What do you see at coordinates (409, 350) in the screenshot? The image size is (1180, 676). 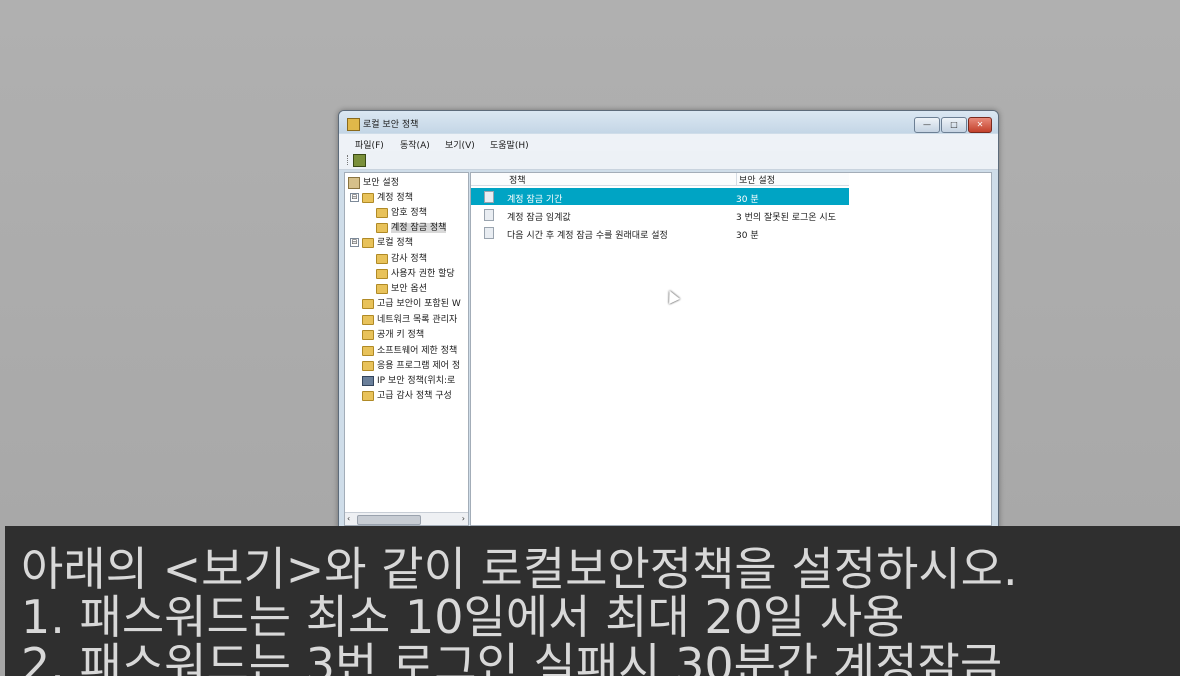 I see `tree-item-software-restriction: 소프트웨어 제한 정책` at bounding box center [409, 350].